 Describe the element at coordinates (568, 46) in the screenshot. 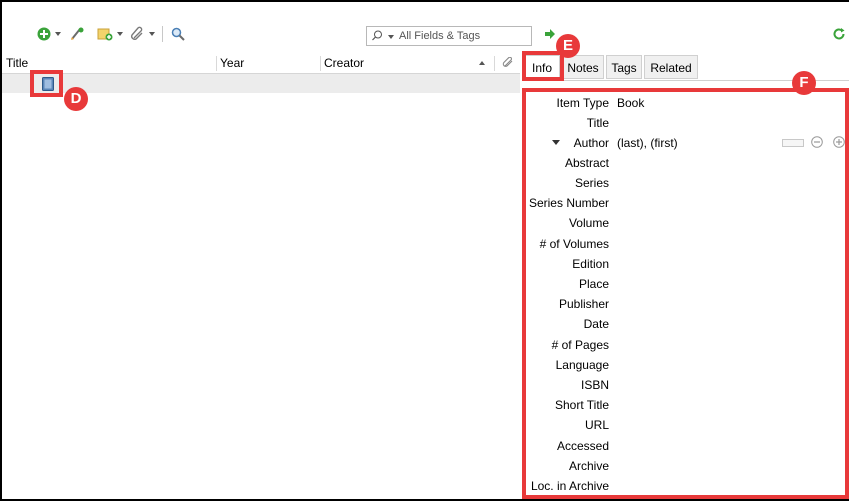

I see `annotation-marker-e: E` at that location.